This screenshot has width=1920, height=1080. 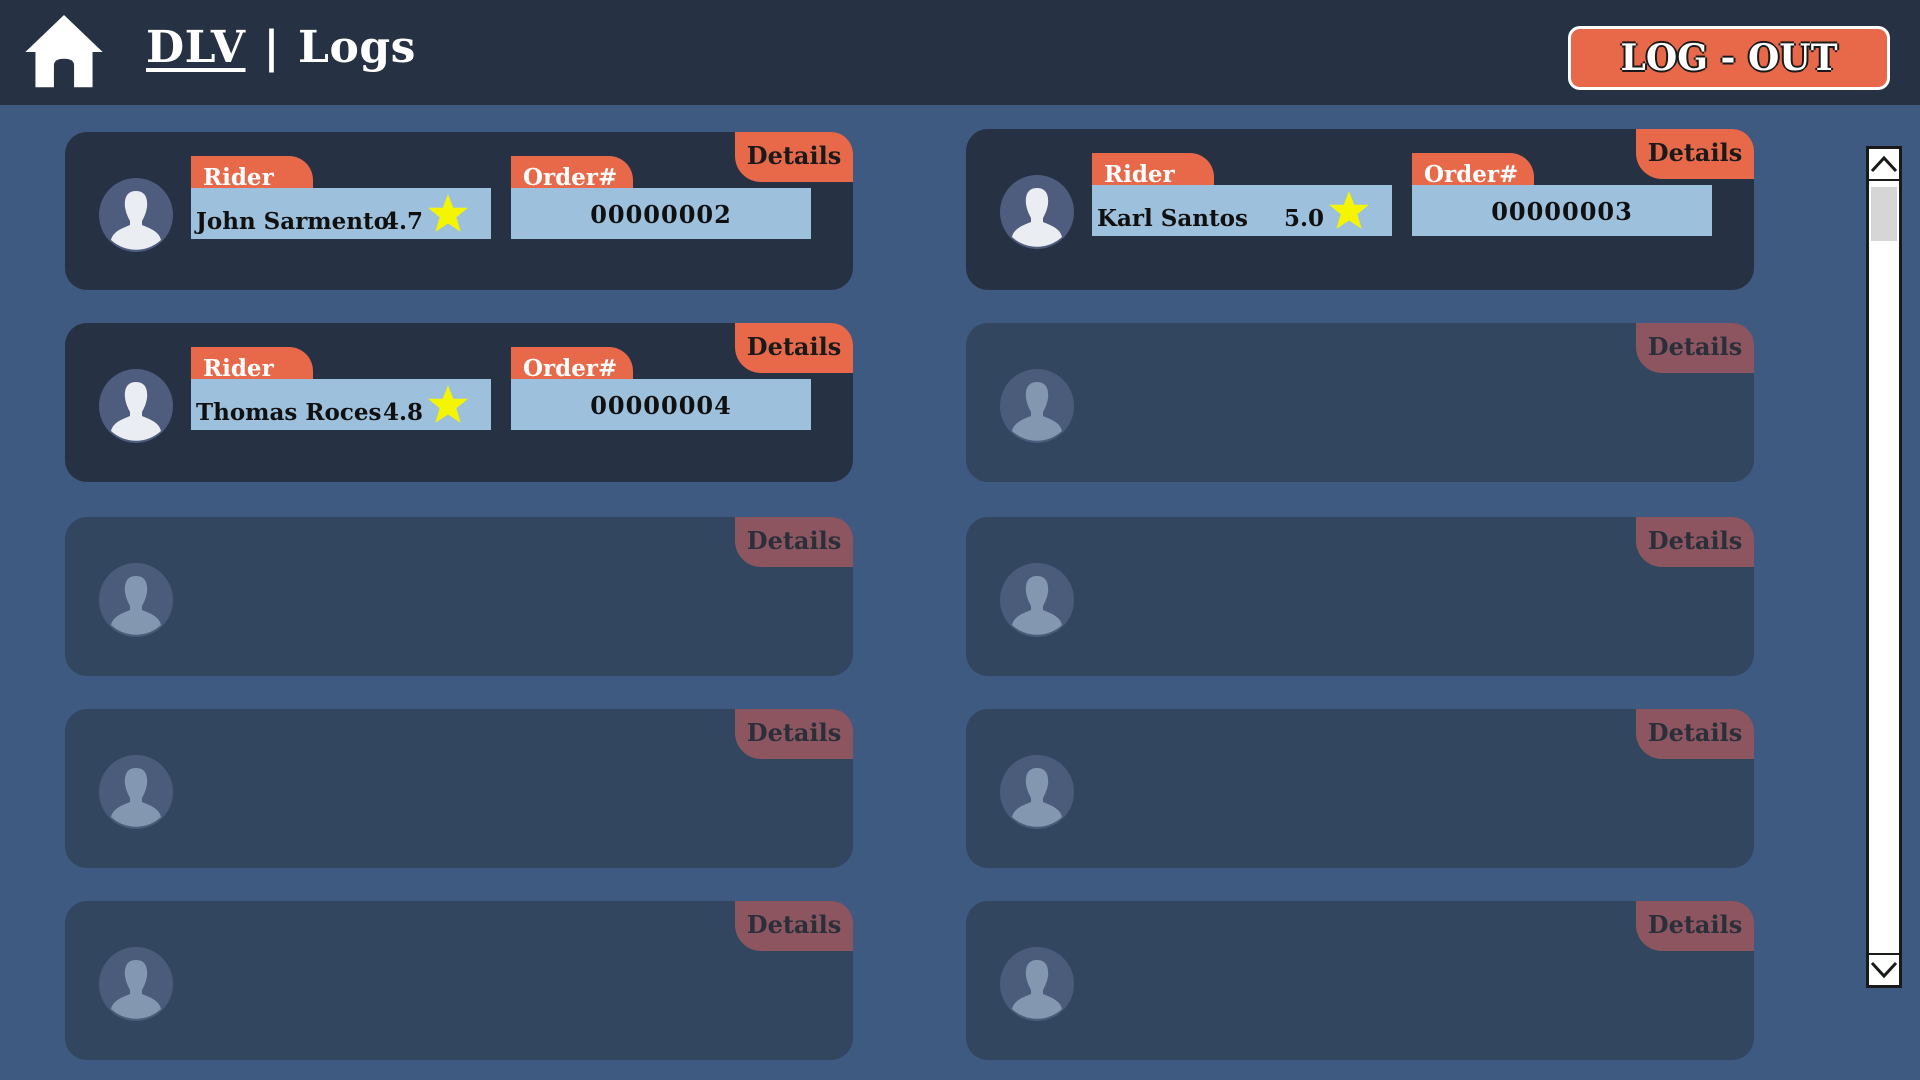 I want to click on vertical-scrollbar, so click(x=1884, y=567).